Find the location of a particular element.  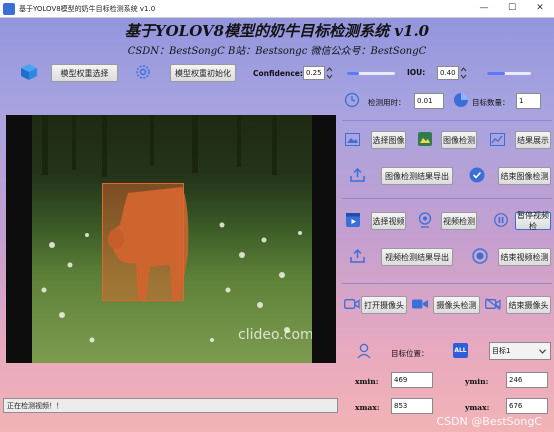

detect-camera-button: 摄像头检测 is located at coordinates (456, 305).